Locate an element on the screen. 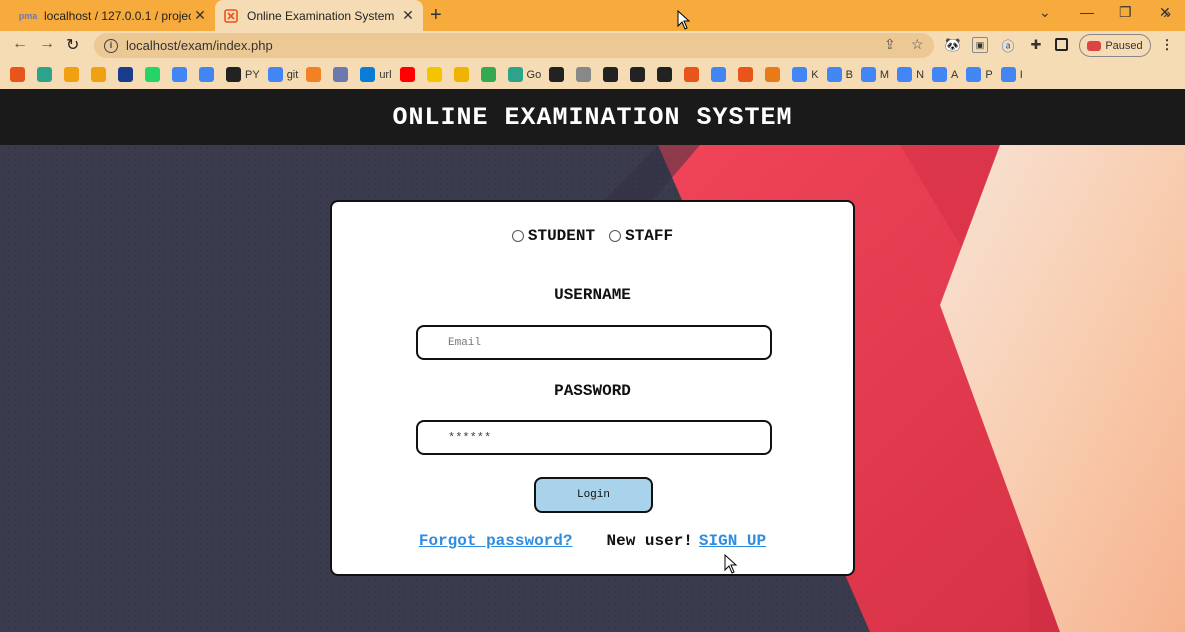 The width and height of the screenshot is (1185, 632). tab-search-chevron-icon: ⌄ is located at coordinates (1045, 12).